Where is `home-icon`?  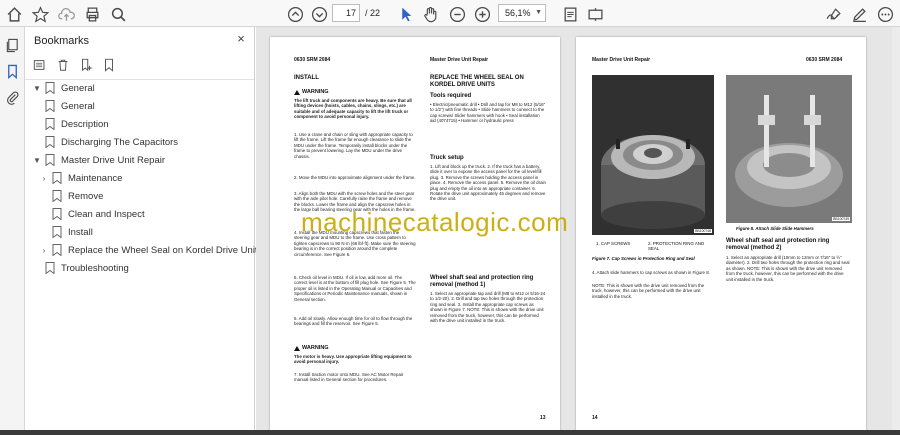
home-icon is located at coordinates (14, 14).